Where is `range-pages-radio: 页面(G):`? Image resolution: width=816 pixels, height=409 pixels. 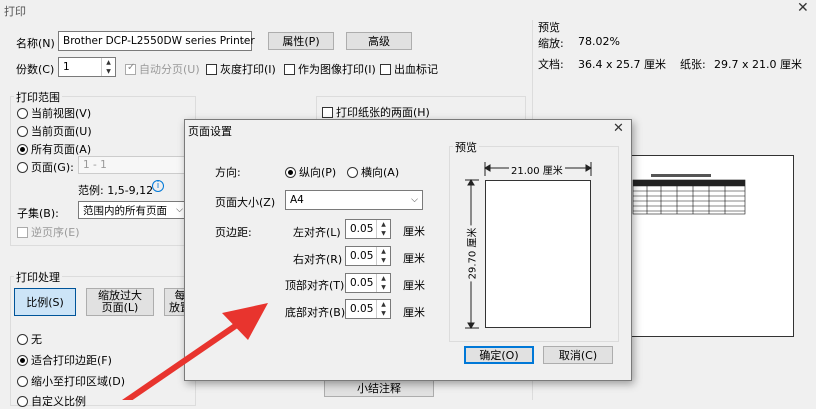 range-pages-radio: 页面(G): is located at coordinates (45, 167).